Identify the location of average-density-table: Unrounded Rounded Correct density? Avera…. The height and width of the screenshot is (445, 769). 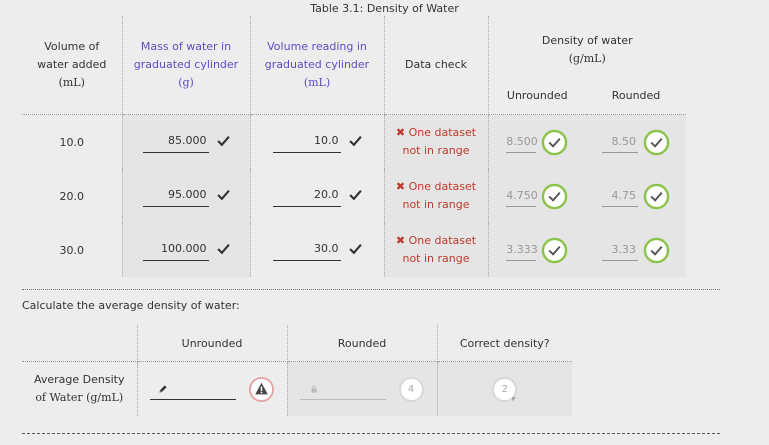
(297, 370).